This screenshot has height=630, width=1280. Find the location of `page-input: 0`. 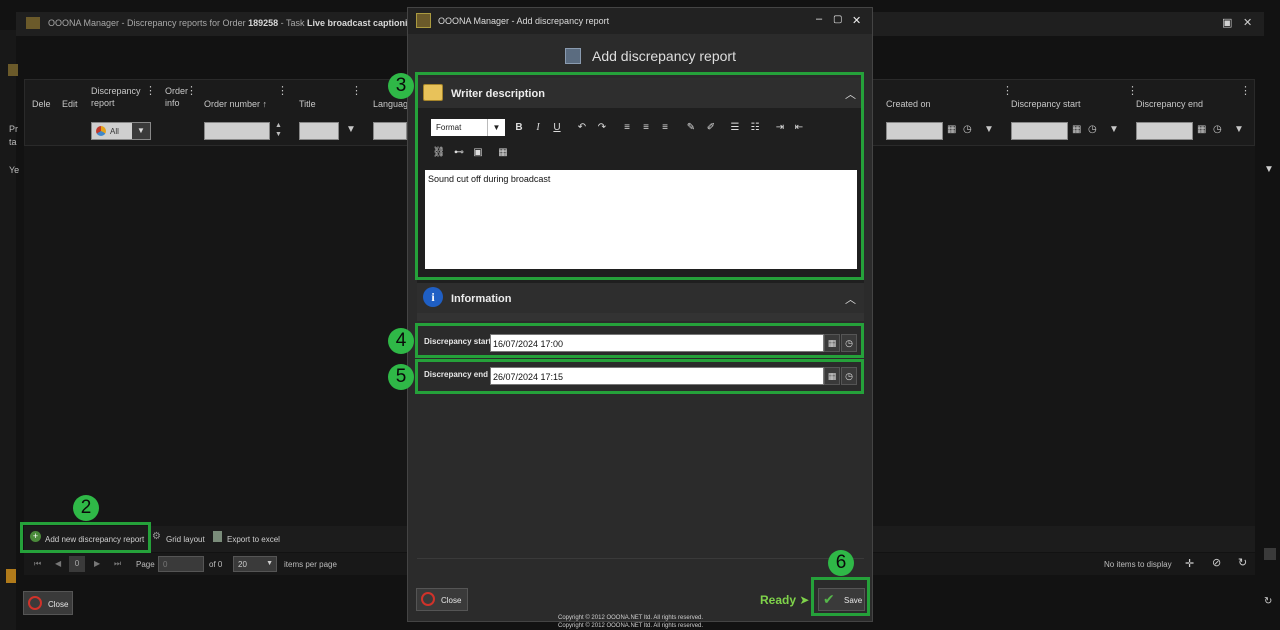

page-input: 0 is located at coordinates (181, 564).